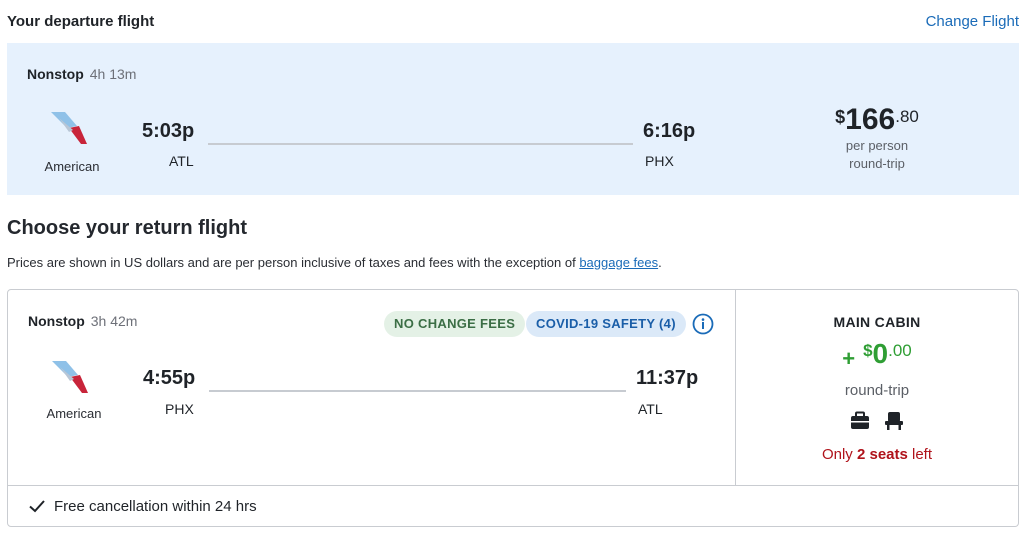  Describe the element at coordinates (882, 454) in the screenshot. I see `seats-count: 2 seats` at that location.